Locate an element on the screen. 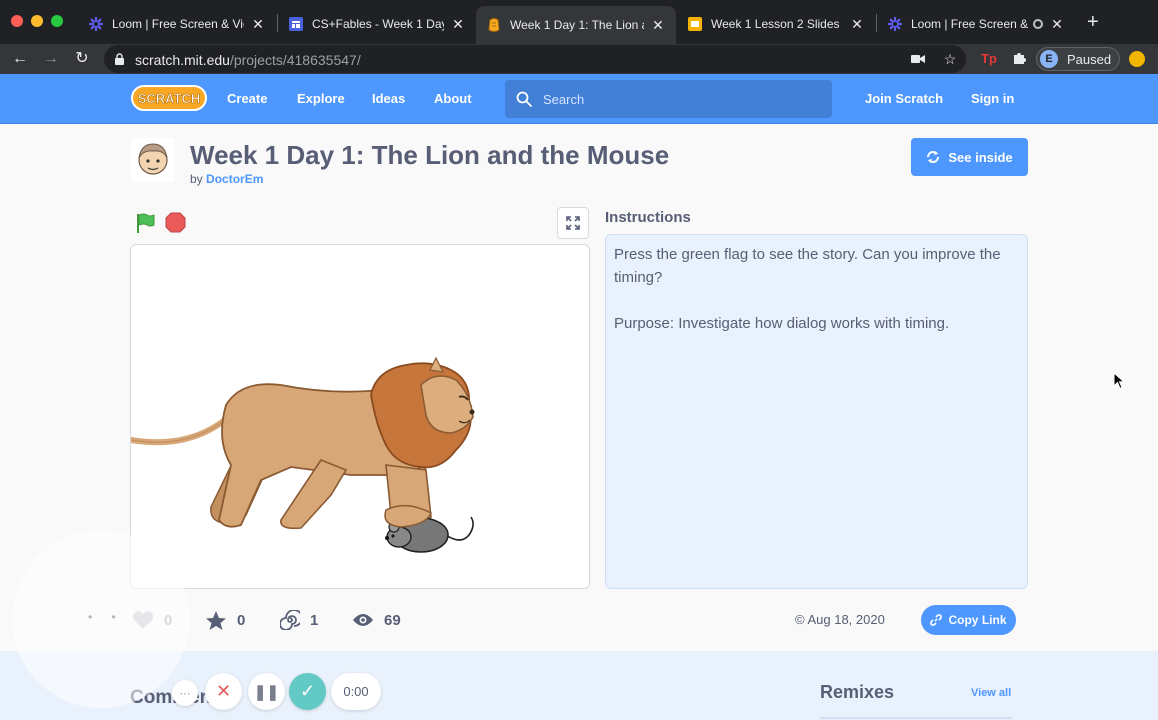 This screenshot has height=720, width=1158. extension-tp-icon: Tp is located at coordinates (989, 59).